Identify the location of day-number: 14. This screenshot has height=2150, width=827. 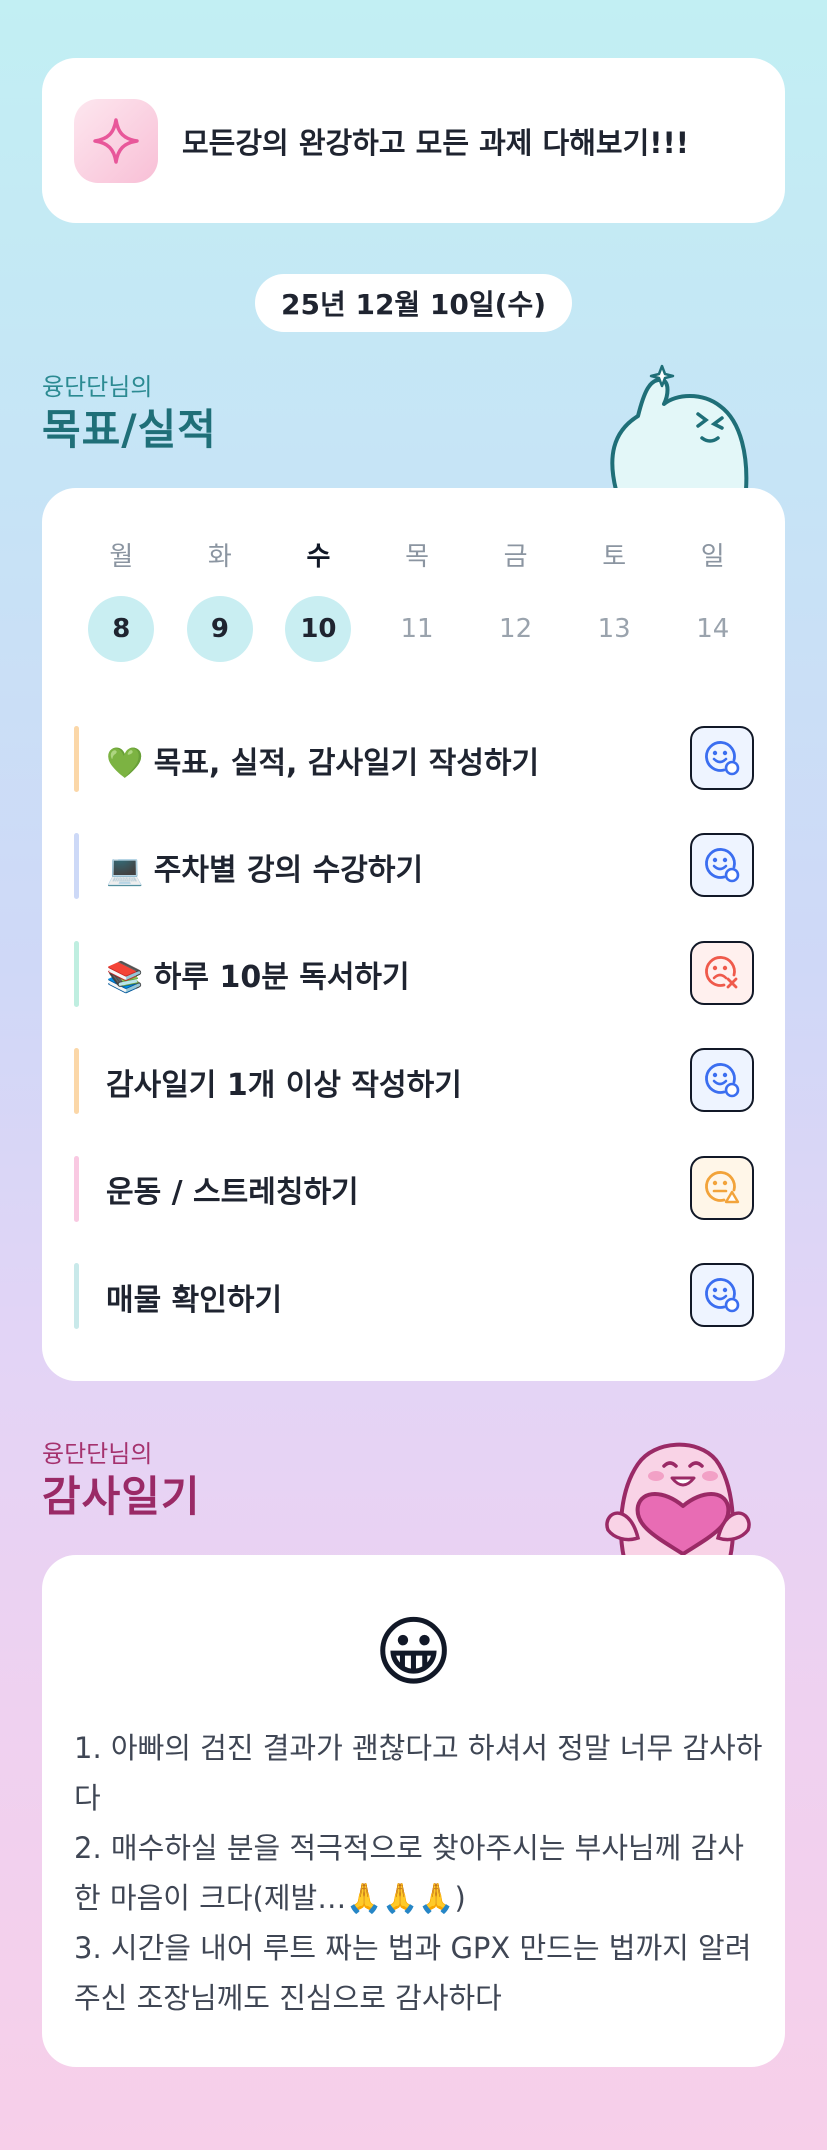
(713, 629).